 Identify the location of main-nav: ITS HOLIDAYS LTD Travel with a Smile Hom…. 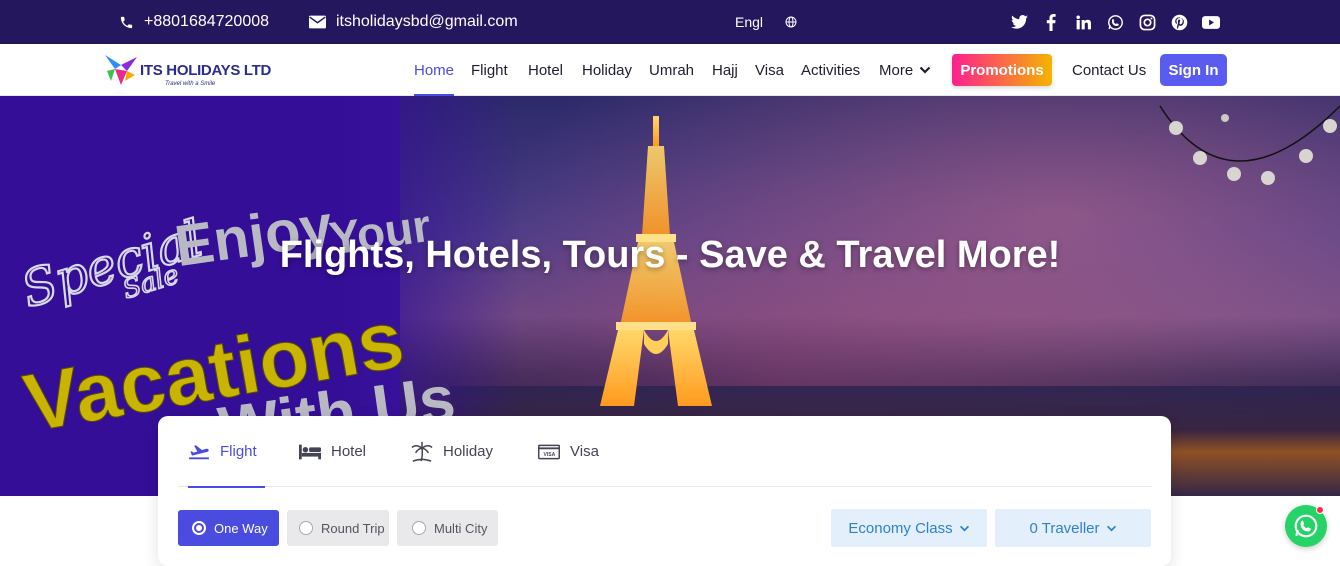
(670, 70).